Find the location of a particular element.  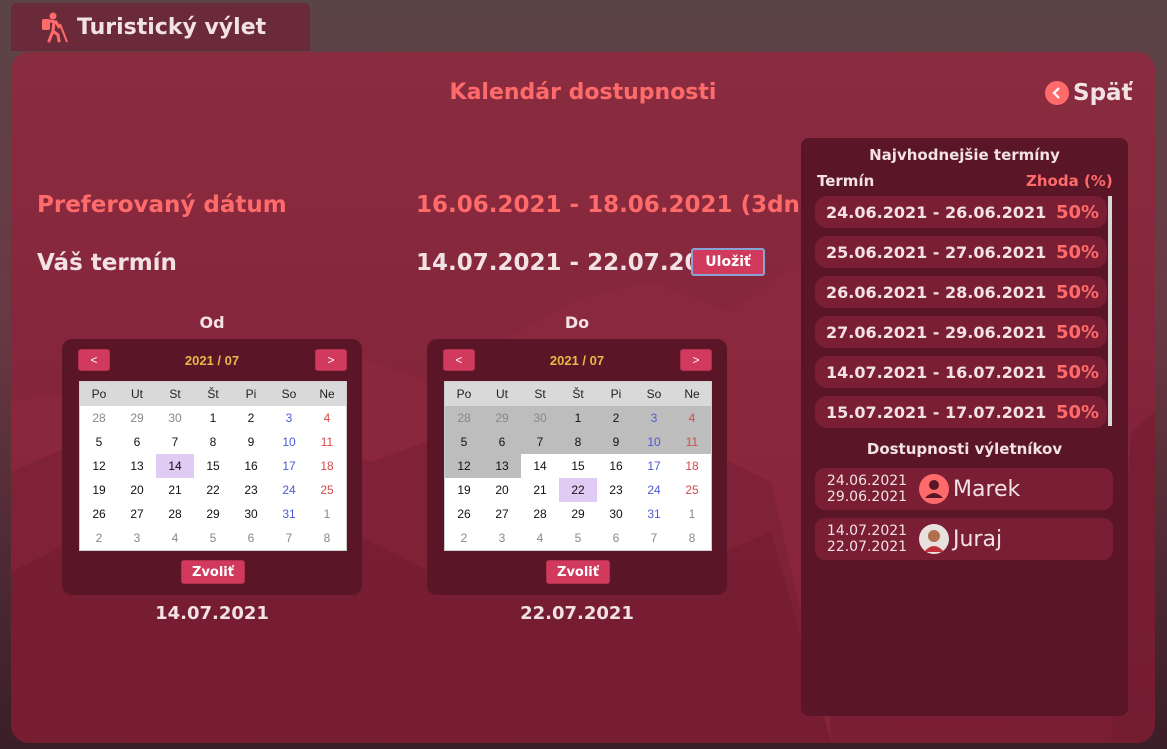

term-row: 14.07.2021 - 16.07.2021 50% is located at coordinates (961, 372).